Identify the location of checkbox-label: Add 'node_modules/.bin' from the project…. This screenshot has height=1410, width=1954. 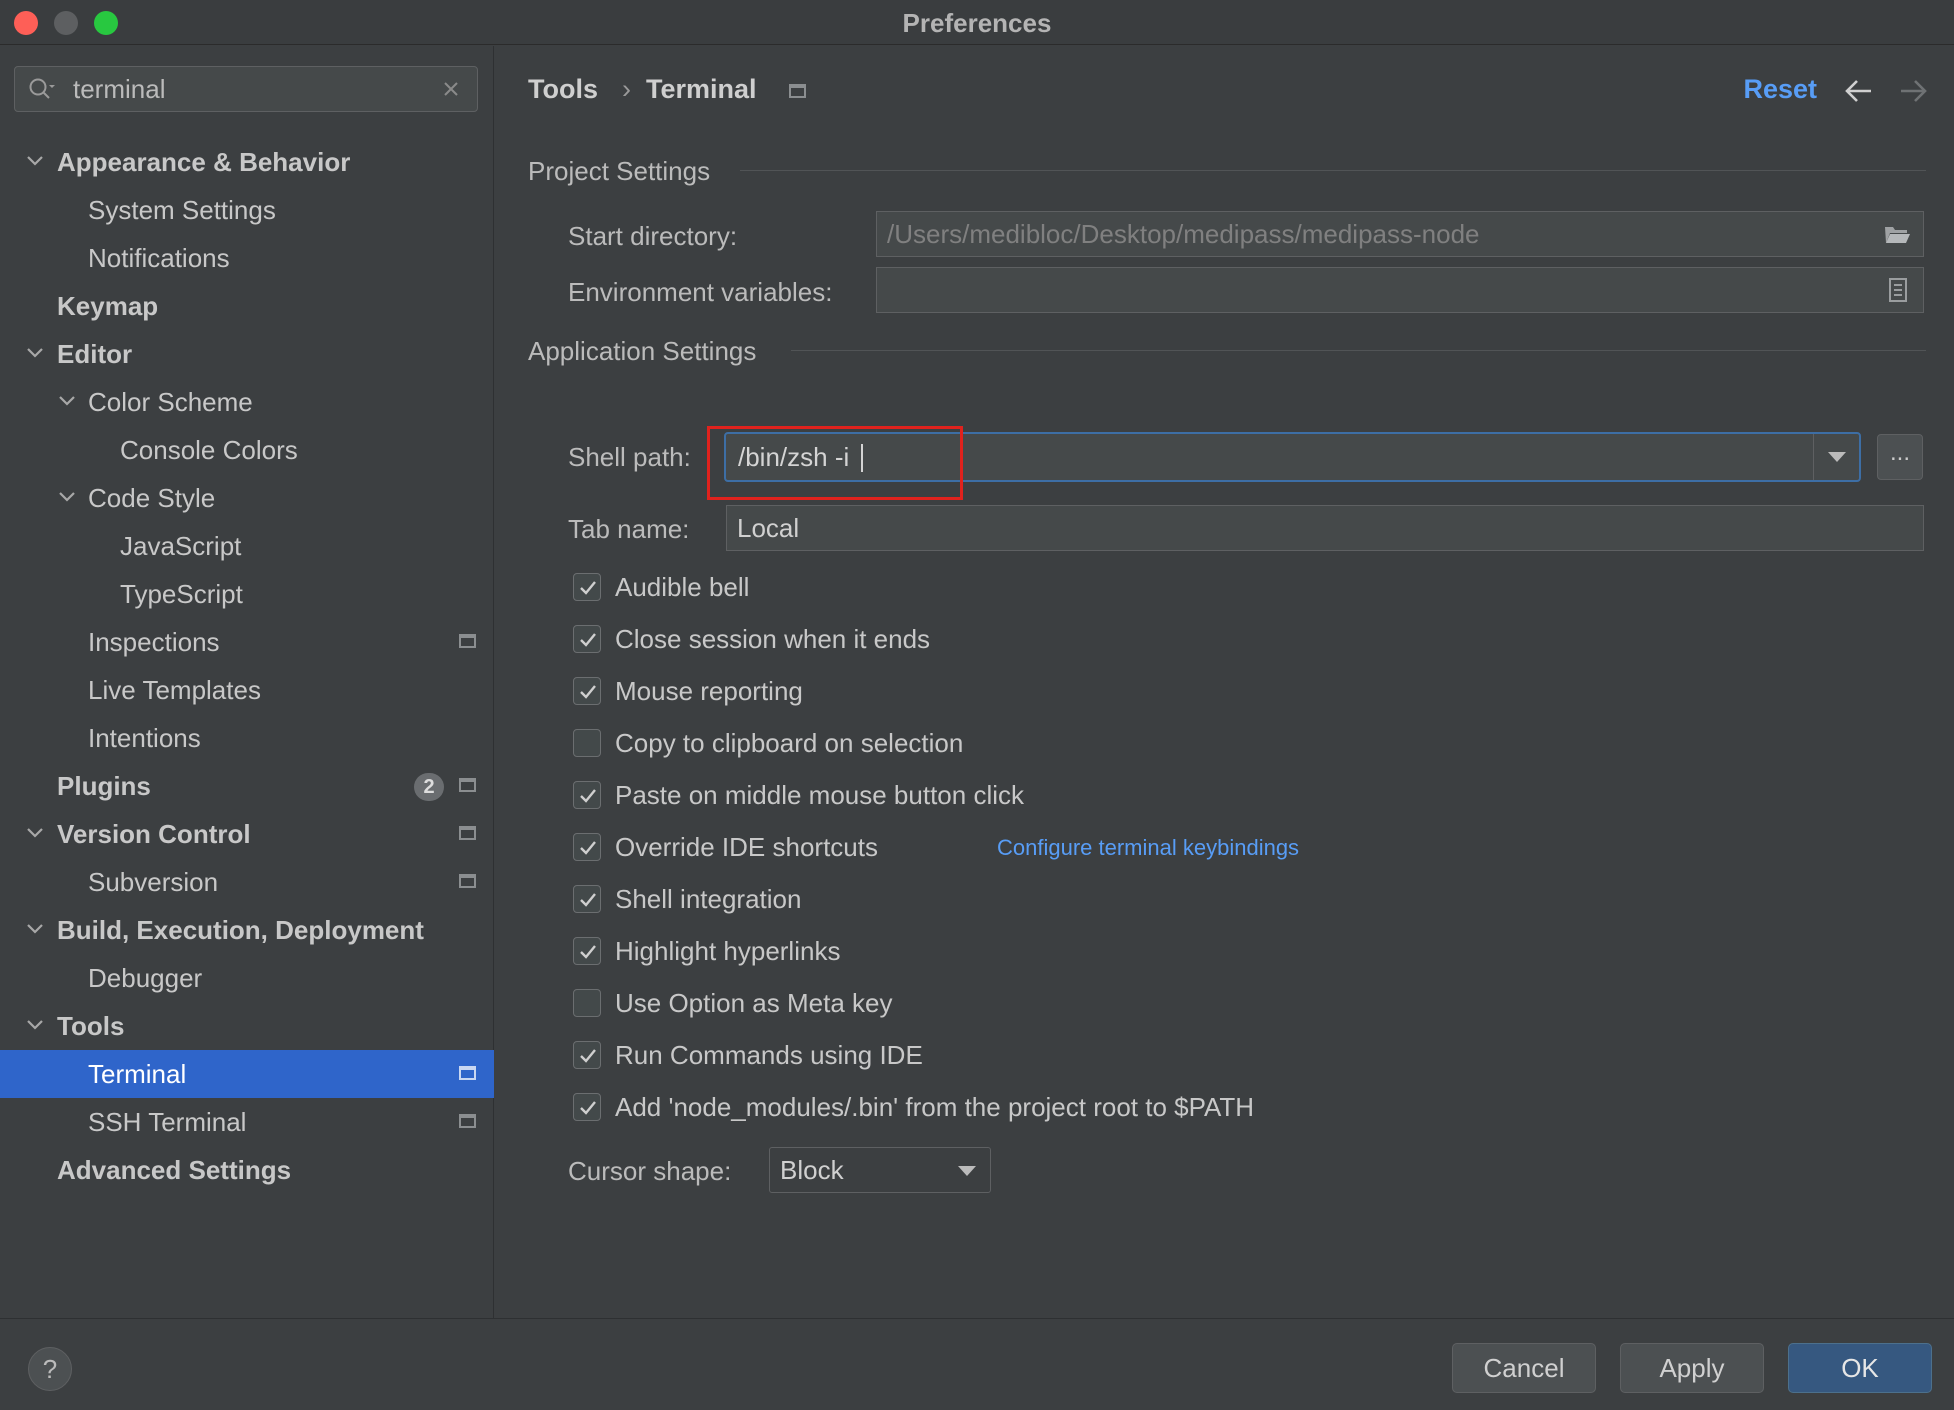
(935, 1107).